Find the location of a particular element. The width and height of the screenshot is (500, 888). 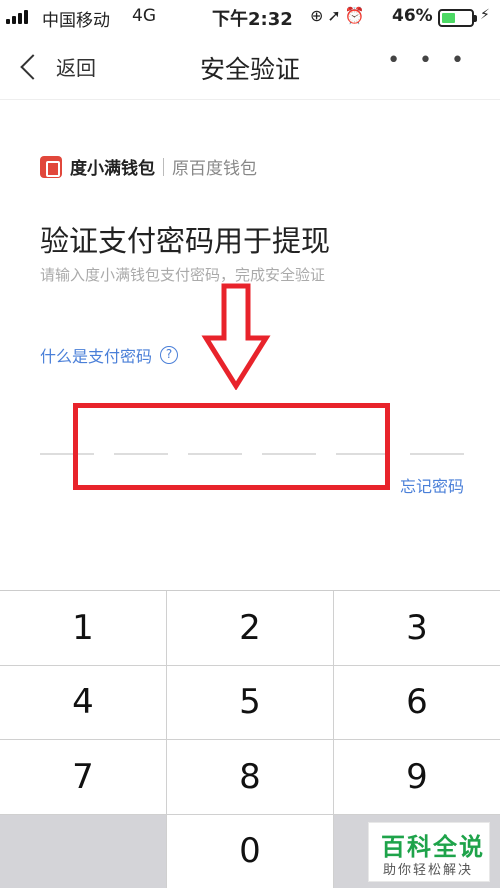

key-2: 2 is located at coordinates (250, 628).